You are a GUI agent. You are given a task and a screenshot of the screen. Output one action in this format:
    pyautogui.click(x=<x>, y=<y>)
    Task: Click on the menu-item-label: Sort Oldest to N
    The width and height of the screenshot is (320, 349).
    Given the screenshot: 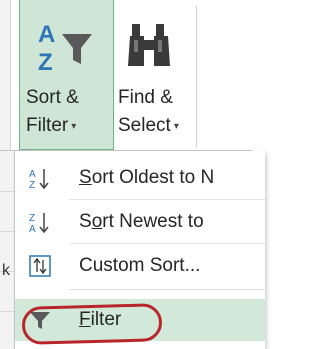 What is the action you would take?
    pyautogui.click(x=147, y=177)
    